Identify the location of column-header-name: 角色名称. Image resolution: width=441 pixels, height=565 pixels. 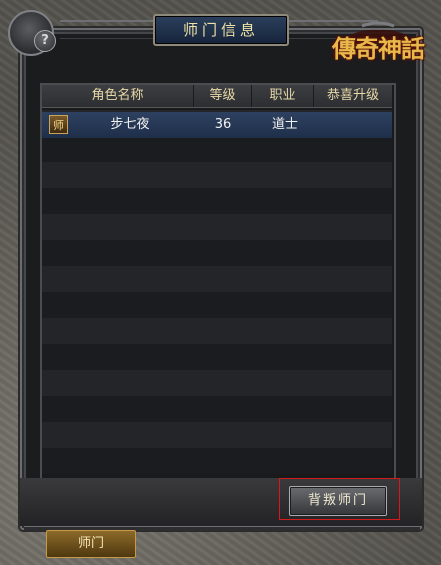
(118, 96).